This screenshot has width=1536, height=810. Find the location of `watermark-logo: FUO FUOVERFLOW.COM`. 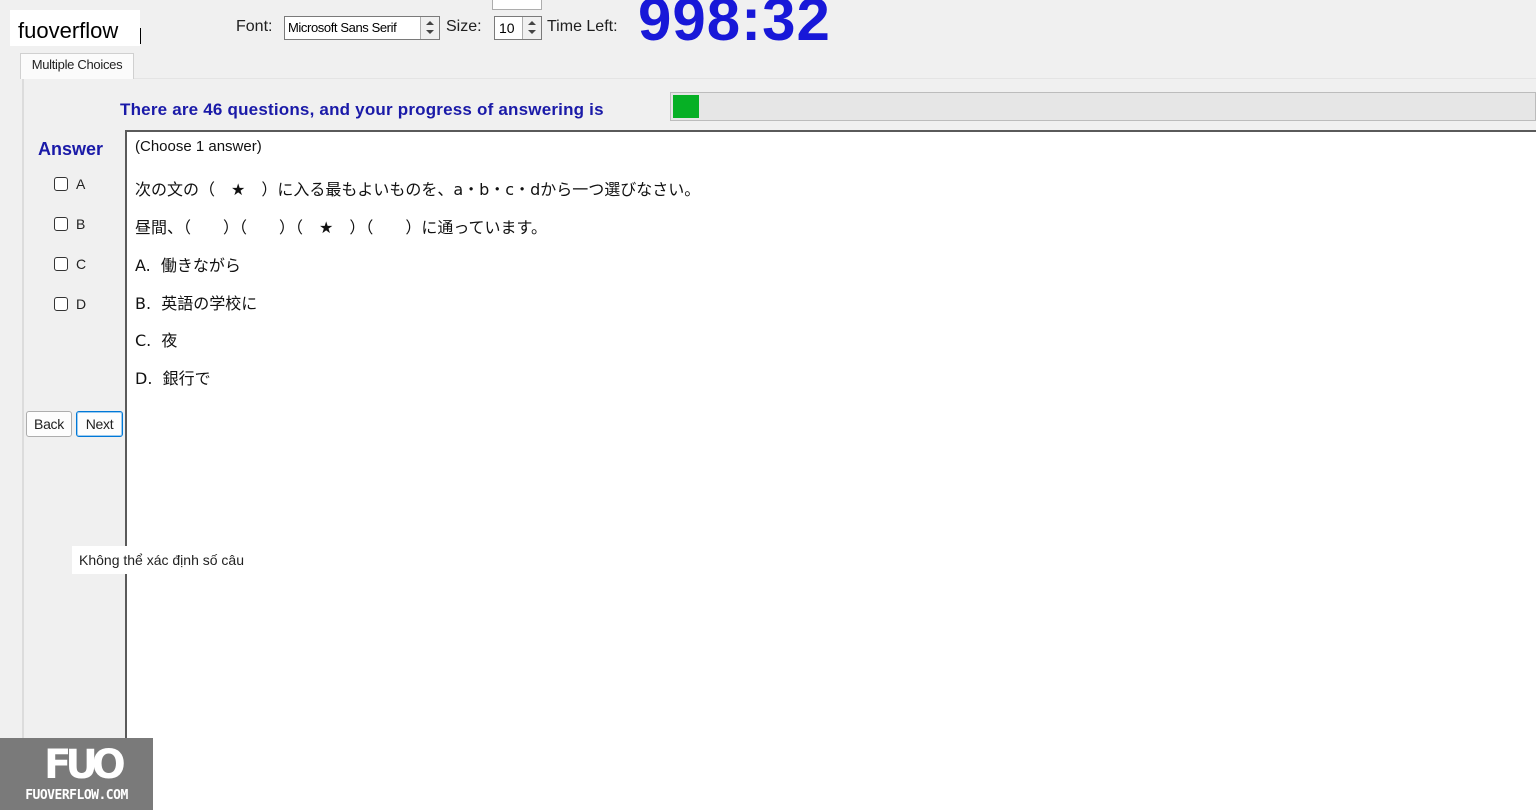

watermark-logo: FUO FUOVERFLOW.COM is located at coordinates (76, 774).